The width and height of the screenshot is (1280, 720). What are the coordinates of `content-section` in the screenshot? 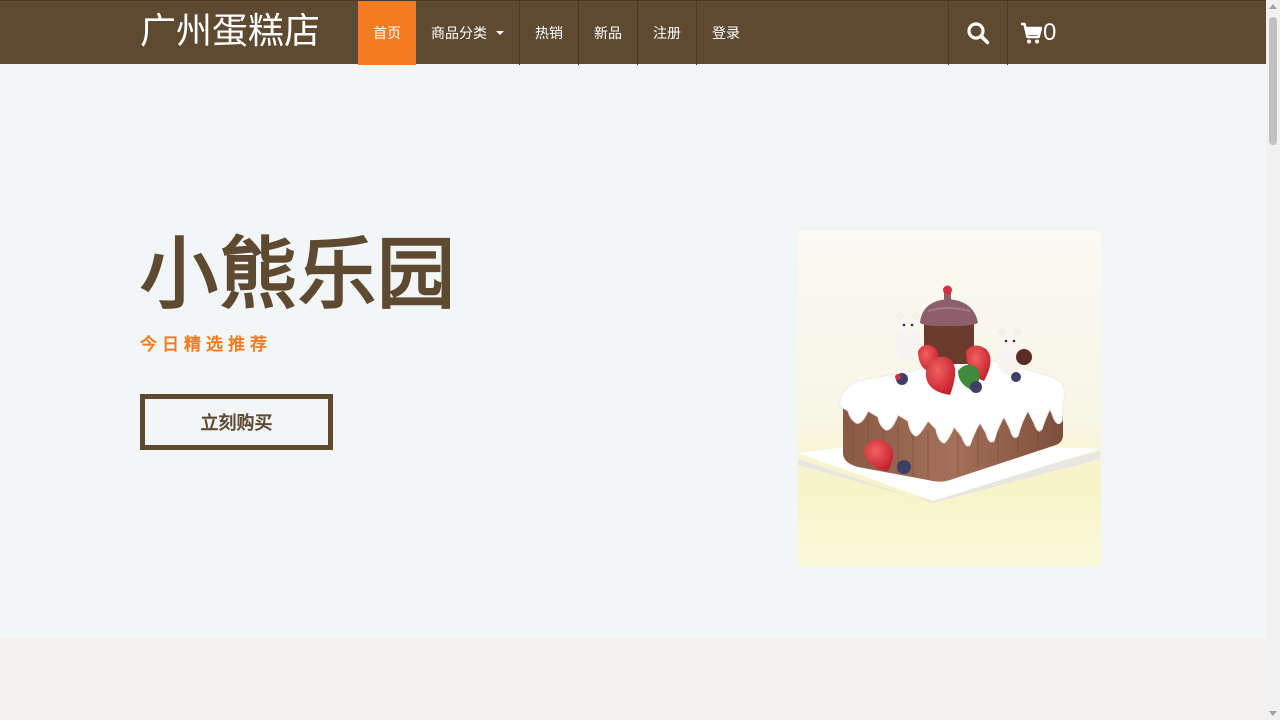 It's located at (633, 679).